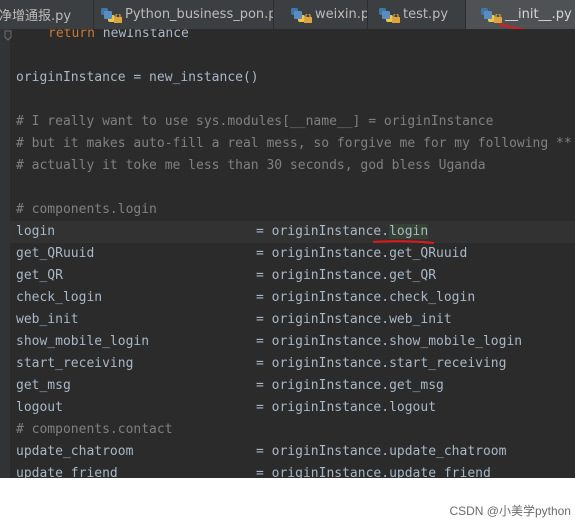 This screenshot has width=575, height=522. Describe the element at coordinates (287, 500) in the screenshot. I see `bottom-strip: CSDN @小美学python` at that location.